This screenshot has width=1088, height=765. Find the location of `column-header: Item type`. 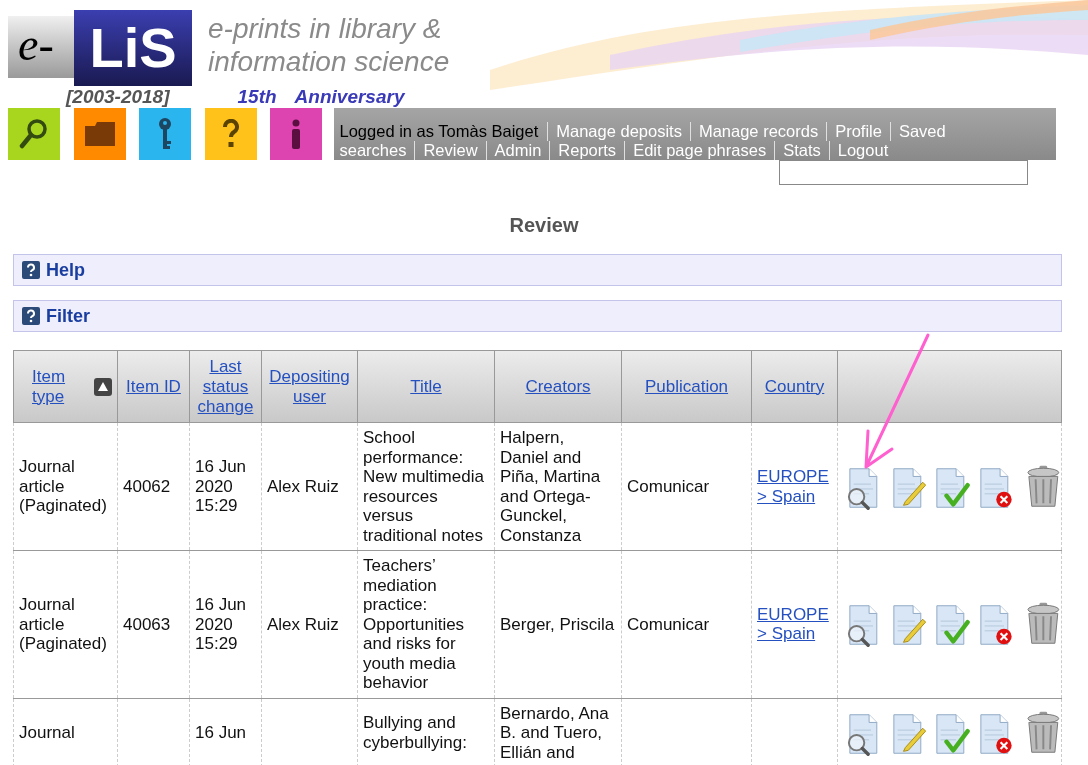

column-header: Item type is located at coordinates (65, 386).